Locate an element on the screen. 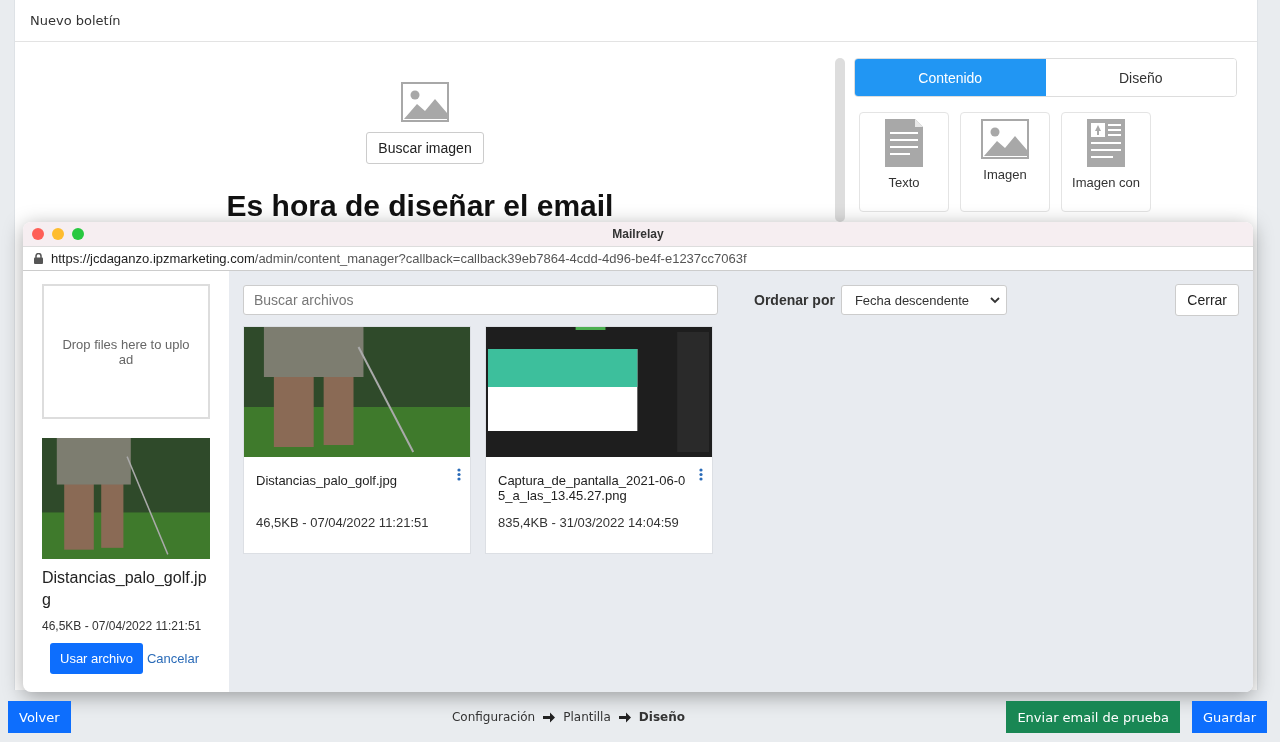 This screenshot has height=742, width=1280. window-title: Mailrelay is located at coordinates (638, 234).